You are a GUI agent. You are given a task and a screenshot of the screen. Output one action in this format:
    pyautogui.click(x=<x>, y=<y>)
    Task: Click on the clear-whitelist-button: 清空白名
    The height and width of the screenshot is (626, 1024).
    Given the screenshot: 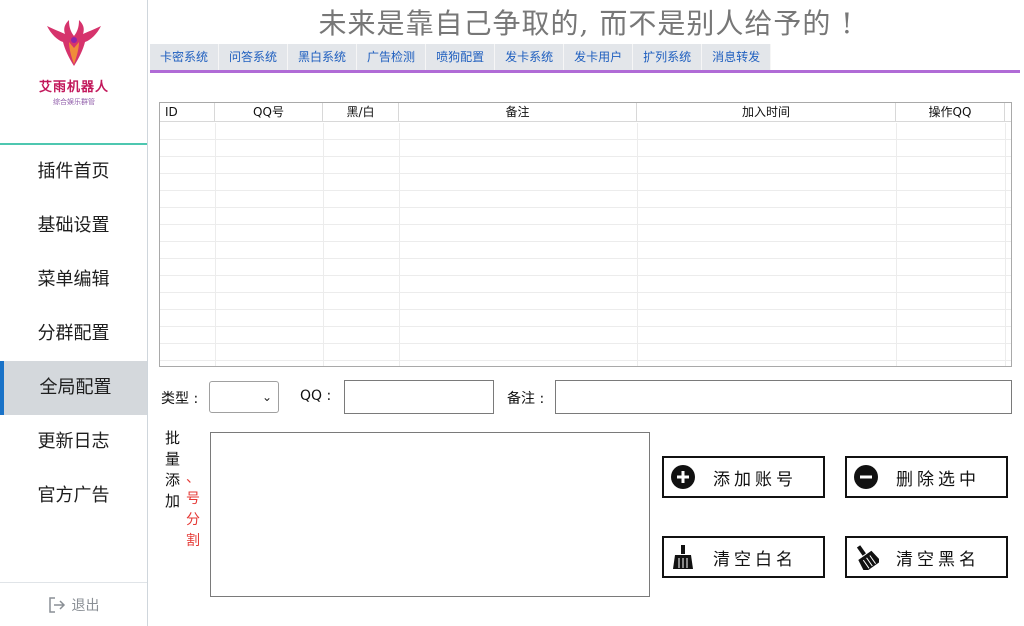 What is the action you would take?
    pyautogui.click(x=743, y=557)
    